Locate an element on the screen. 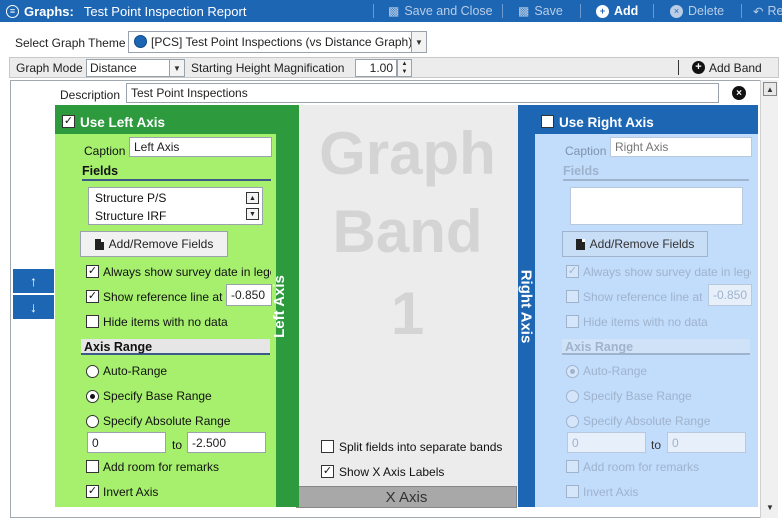 The image size is (782, 522). right-range-to-label: to is located at coordinates (656, 445).